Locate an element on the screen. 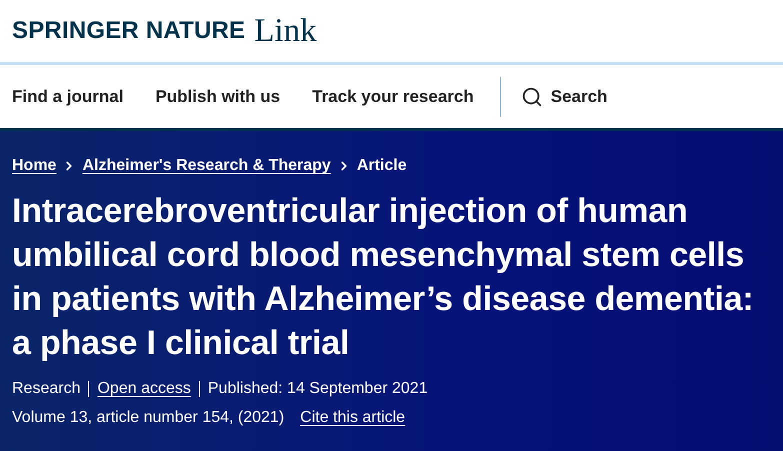  cite-link: Cite this article is located at coordinates (353, 418).